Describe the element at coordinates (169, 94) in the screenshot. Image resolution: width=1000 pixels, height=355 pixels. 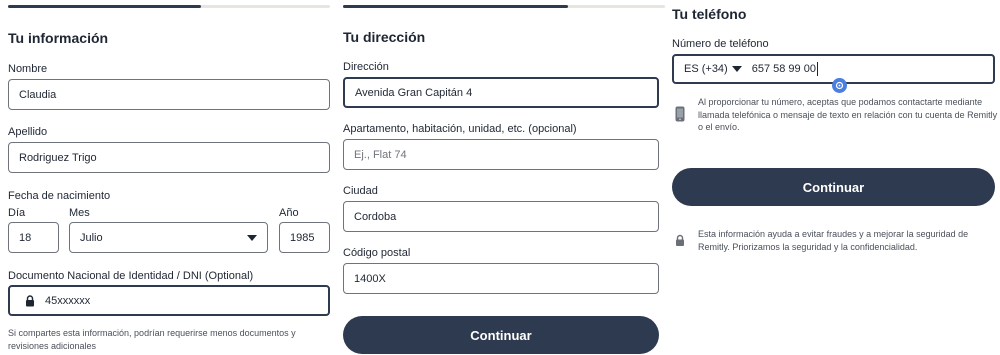
I see `first-name-field: Claudia` at that location.